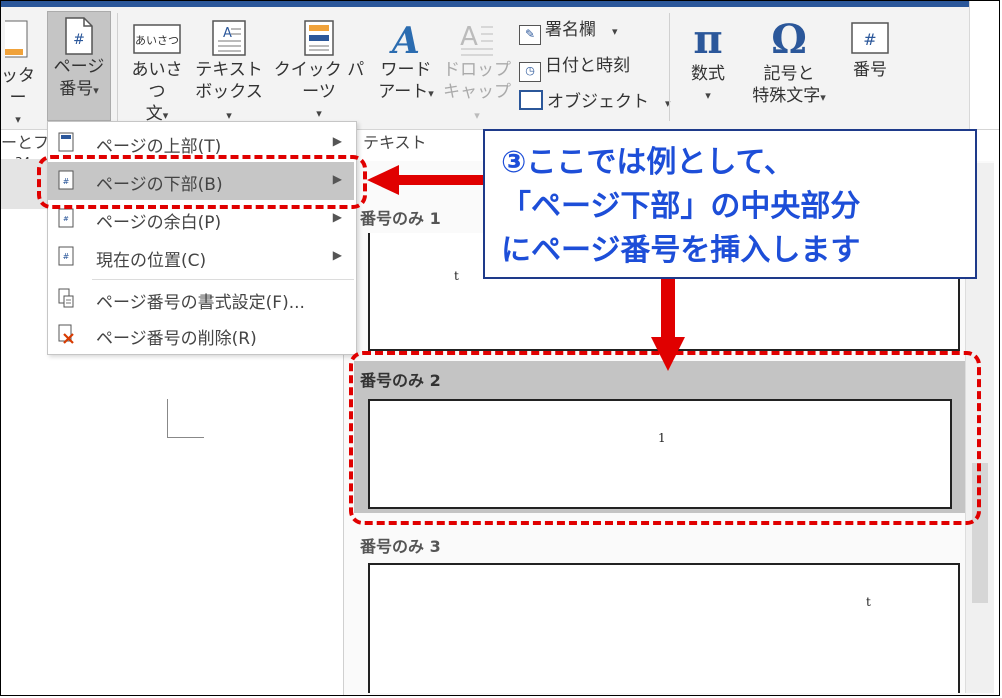 The height and width of the screenshot is (698, 1002). What do you see at coordinates (789, 74) in the screenshot?
I see `symbol-label-1: 記号と` at bounding box center [789, 74].